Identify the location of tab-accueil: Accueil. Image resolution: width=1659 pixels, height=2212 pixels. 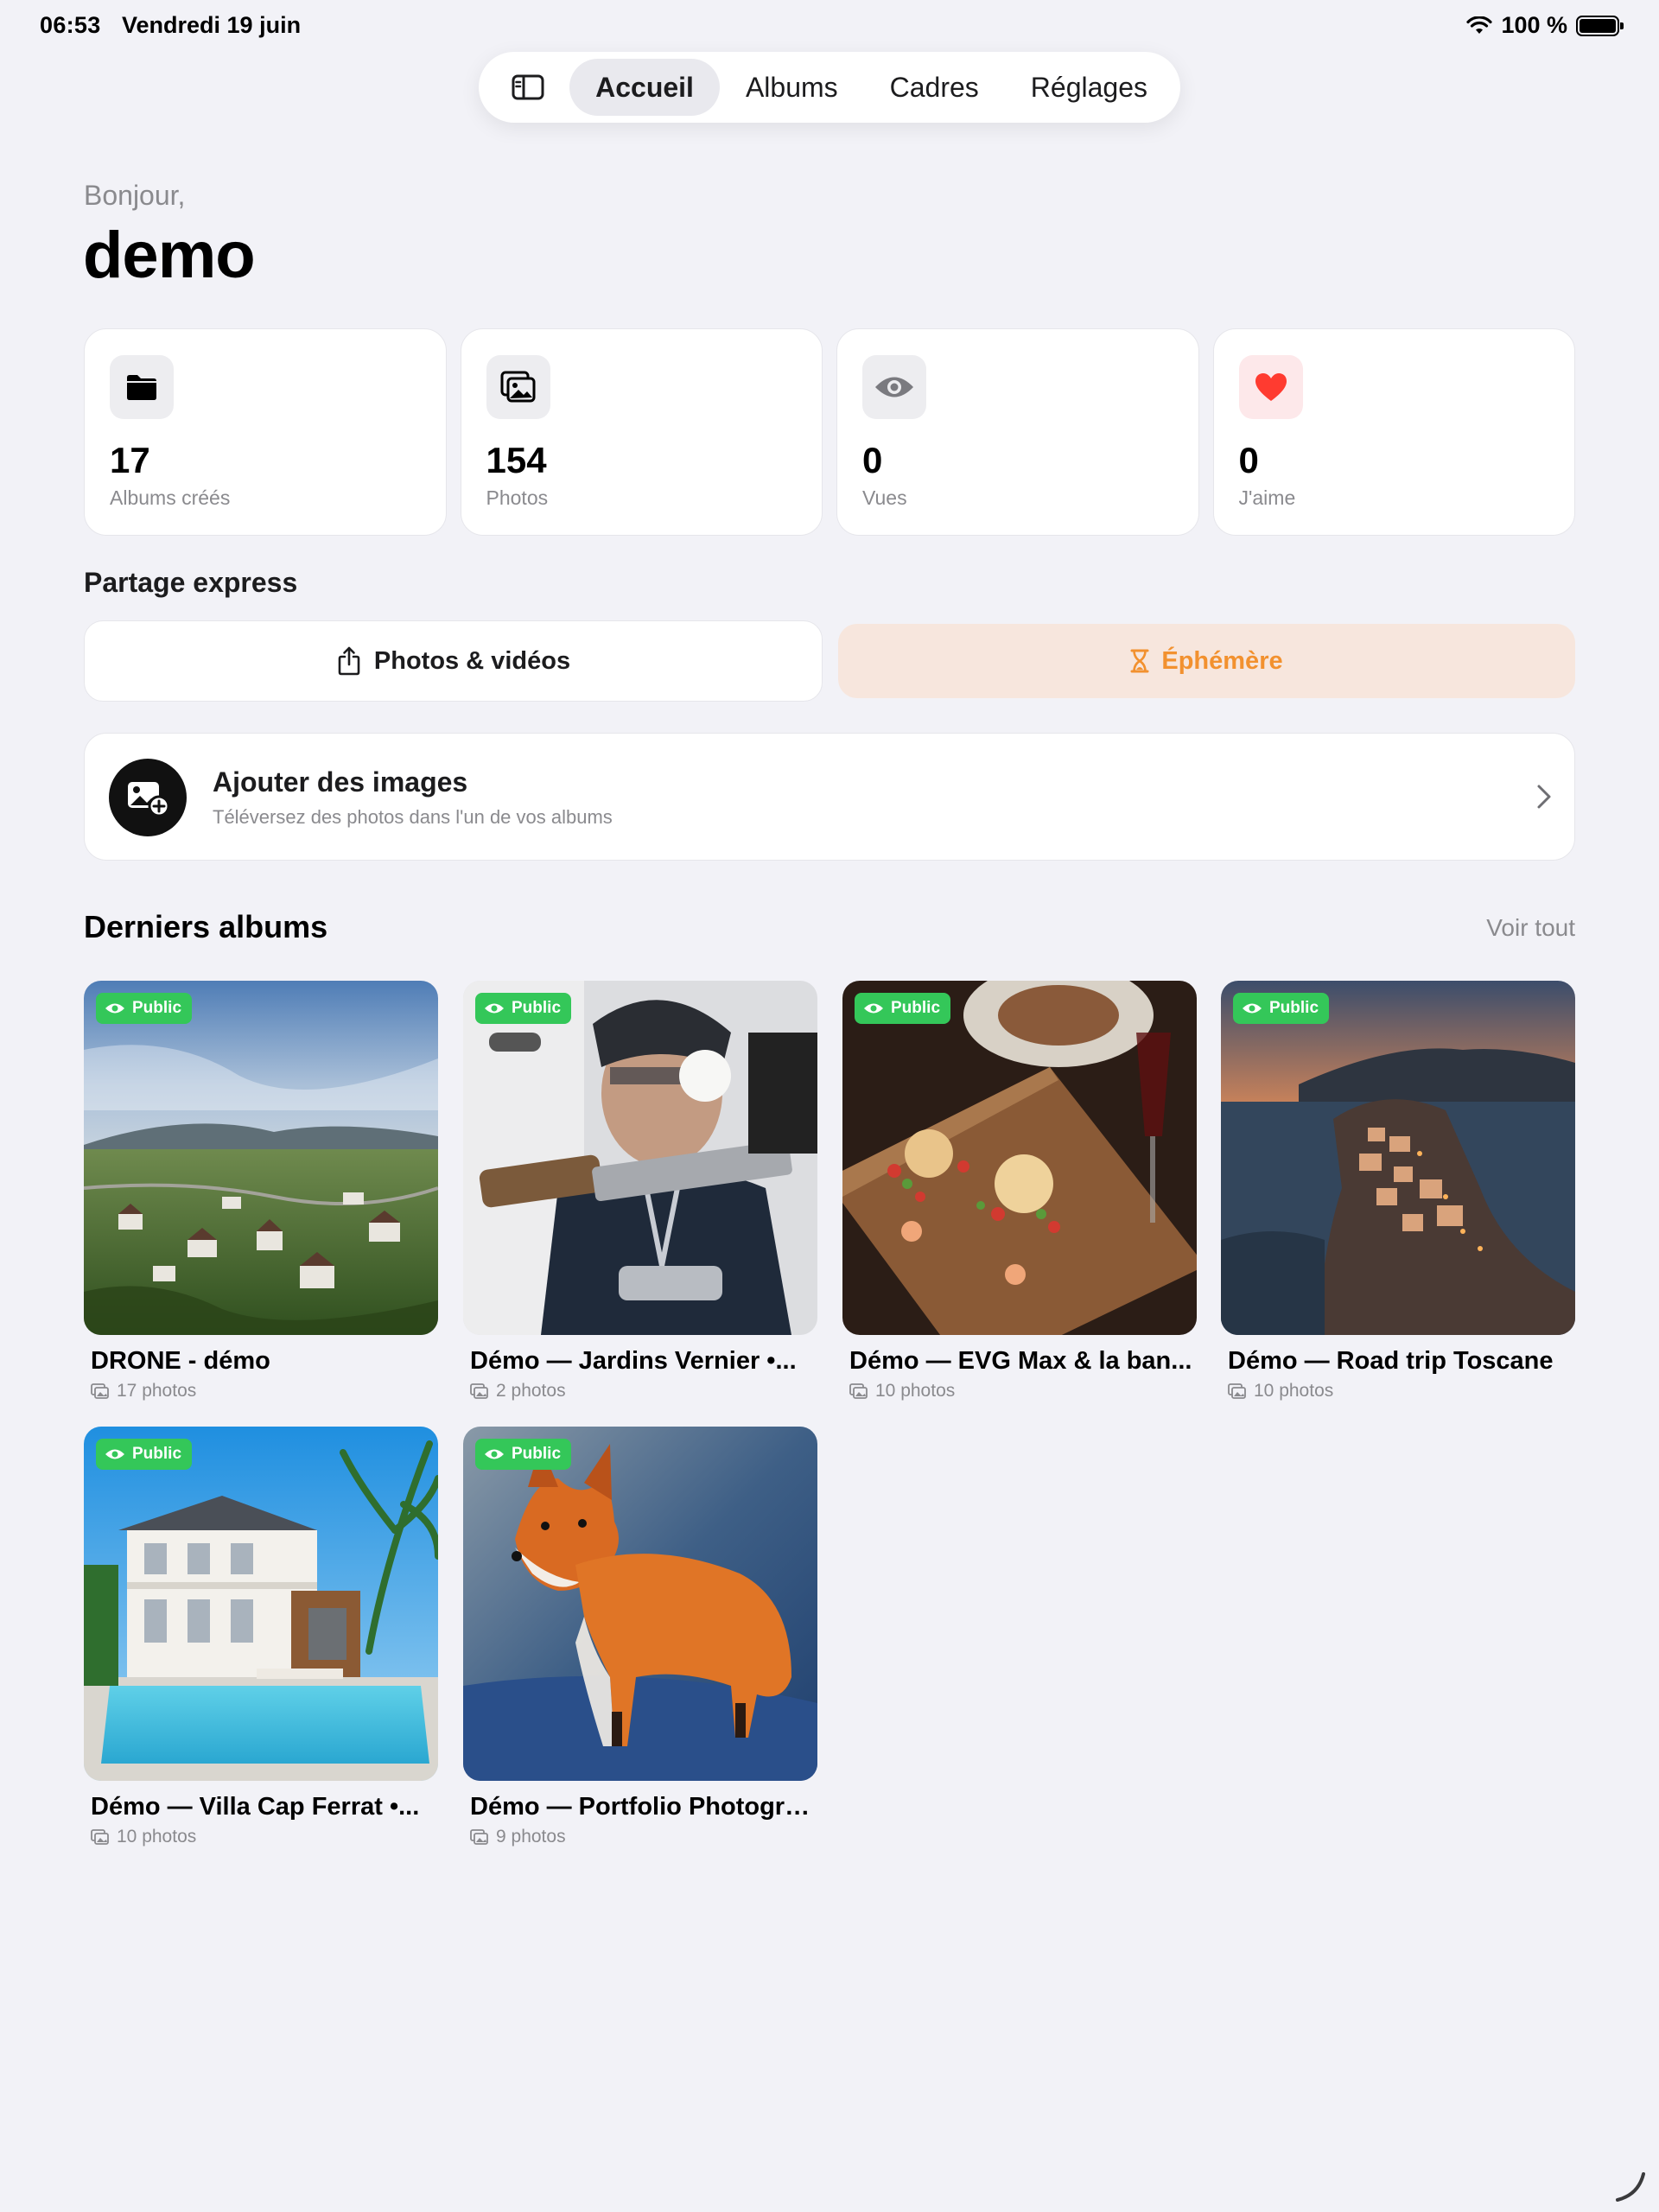
(644, 87).